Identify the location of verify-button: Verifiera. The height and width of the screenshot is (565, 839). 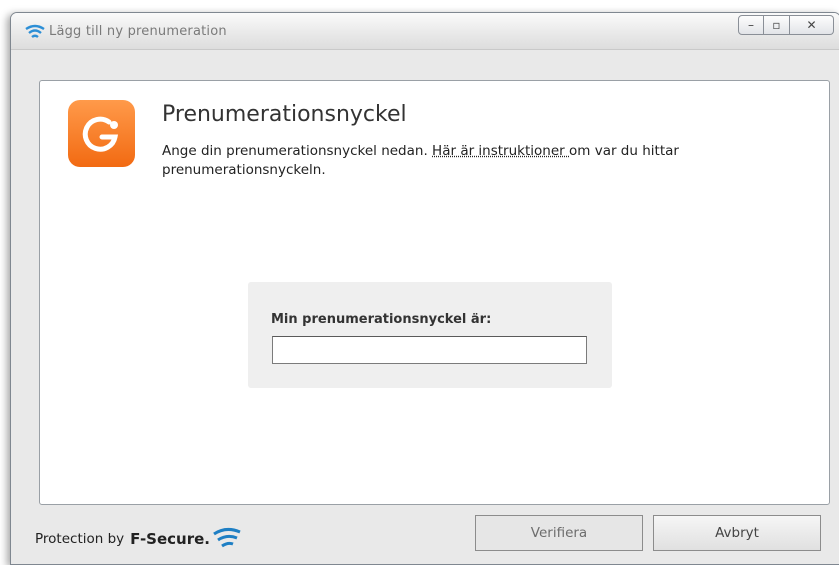
(559, 533).